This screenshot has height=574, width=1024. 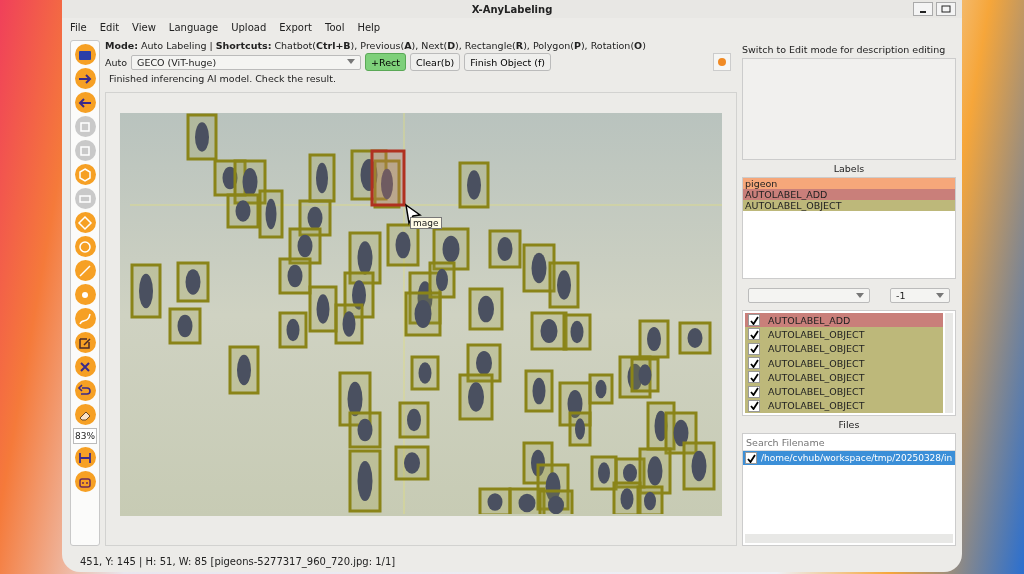 I want to click on menu-item: Edit, so click(x=109, y=27).